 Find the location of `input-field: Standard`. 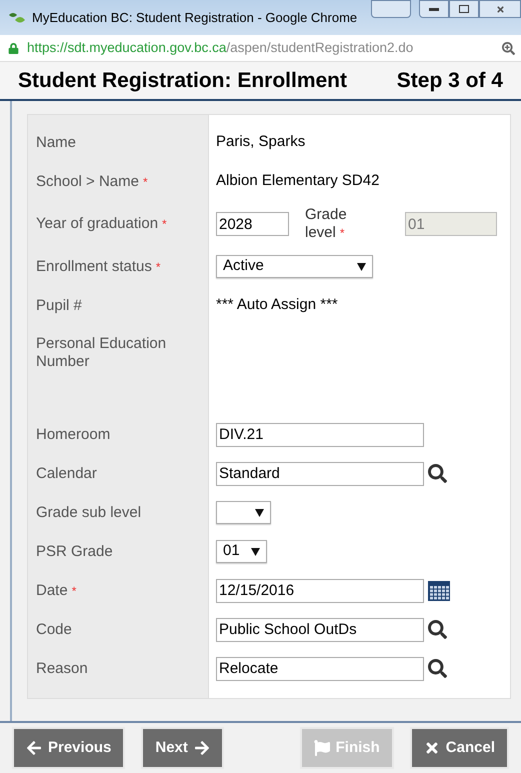

input-field: Standard is located at coordinates (320, 474).